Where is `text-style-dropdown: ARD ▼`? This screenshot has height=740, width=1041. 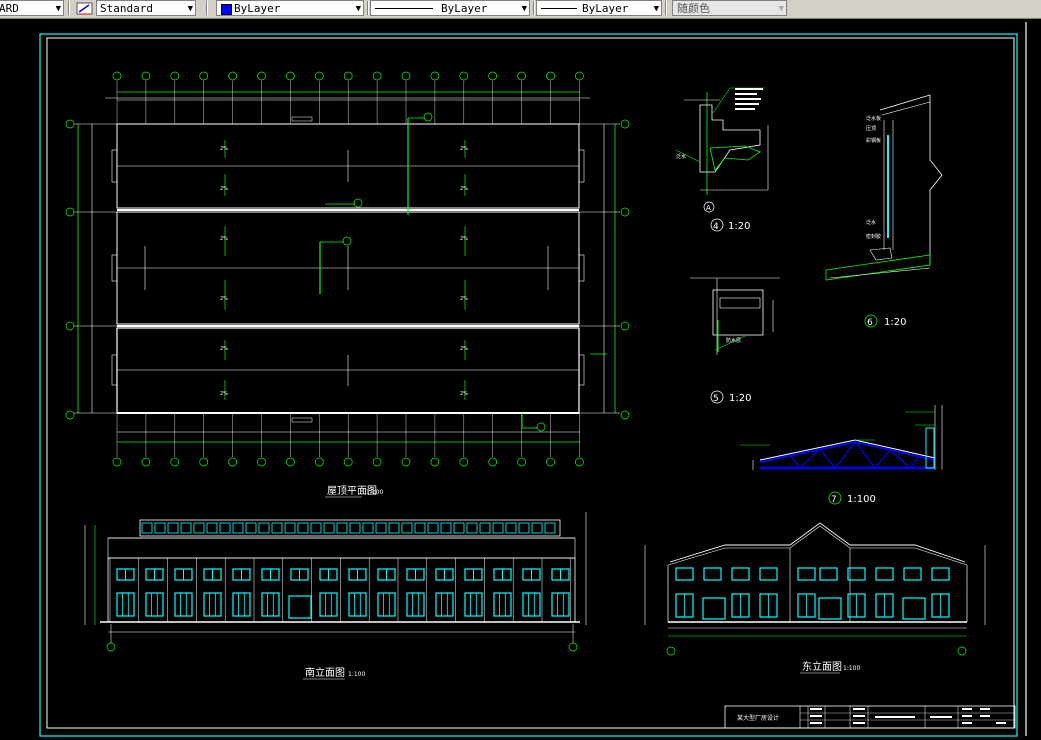 text-style-dropdown: ARD ▼ is located at coordinates (32, 8).